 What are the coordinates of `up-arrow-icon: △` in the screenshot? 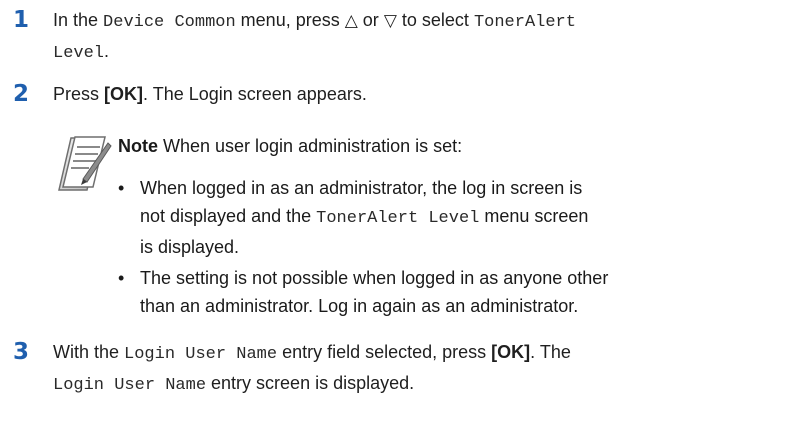 It's located at (351, 21).